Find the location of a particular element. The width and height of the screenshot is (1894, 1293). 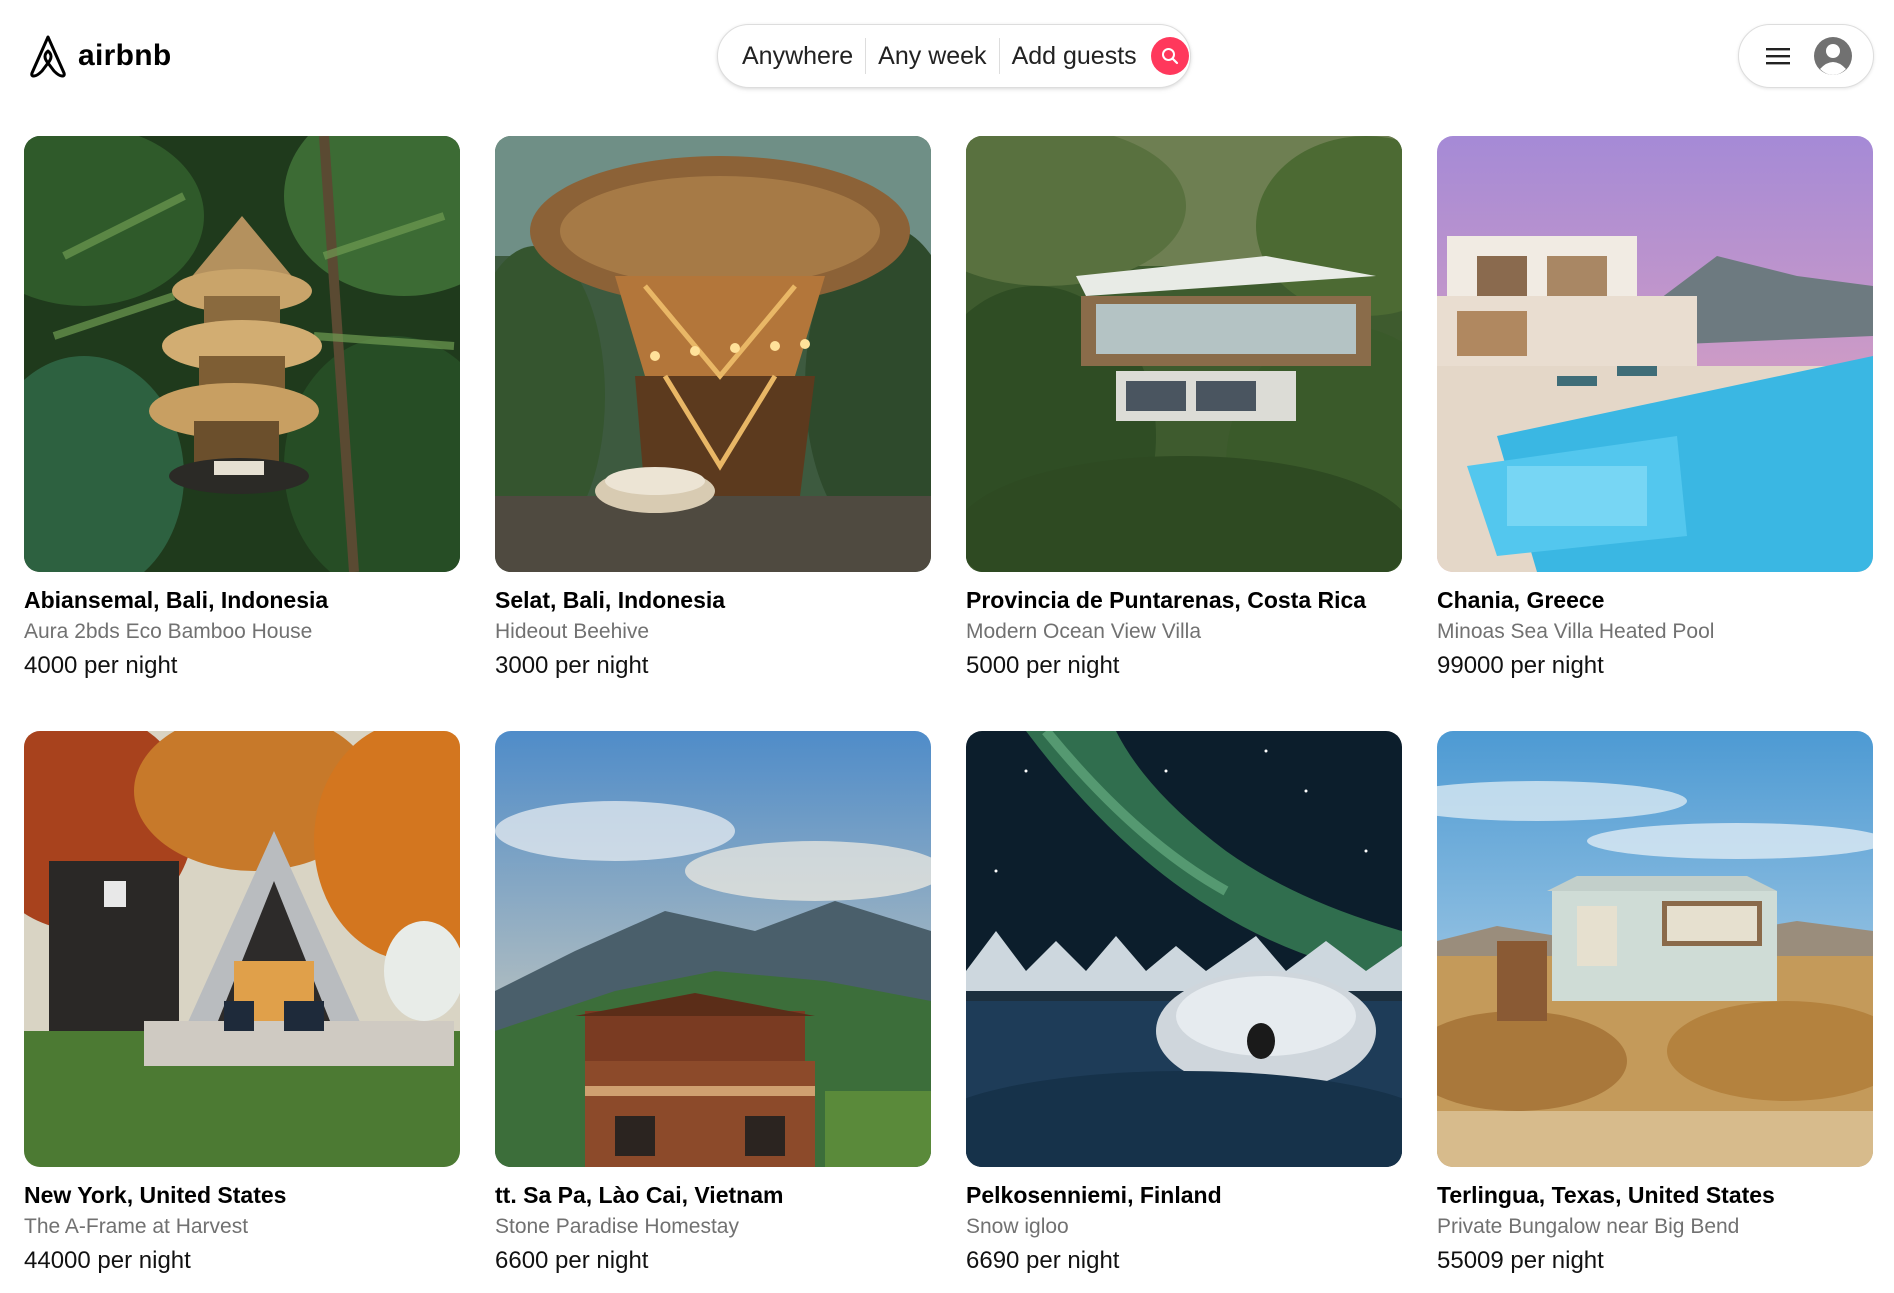

desert-bungalow-photo is located at coordinates (1655, 949).